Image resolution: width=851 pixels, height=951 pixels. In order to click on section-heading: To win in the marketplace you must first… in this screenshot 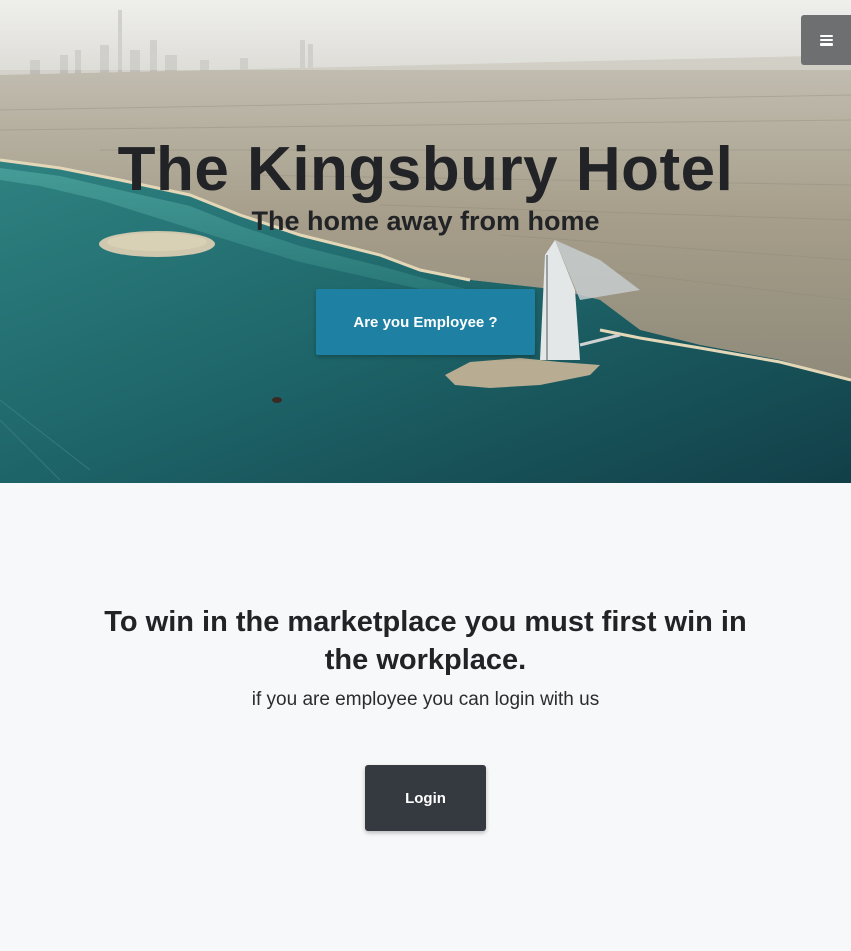, I will do `click(425, 641)`.